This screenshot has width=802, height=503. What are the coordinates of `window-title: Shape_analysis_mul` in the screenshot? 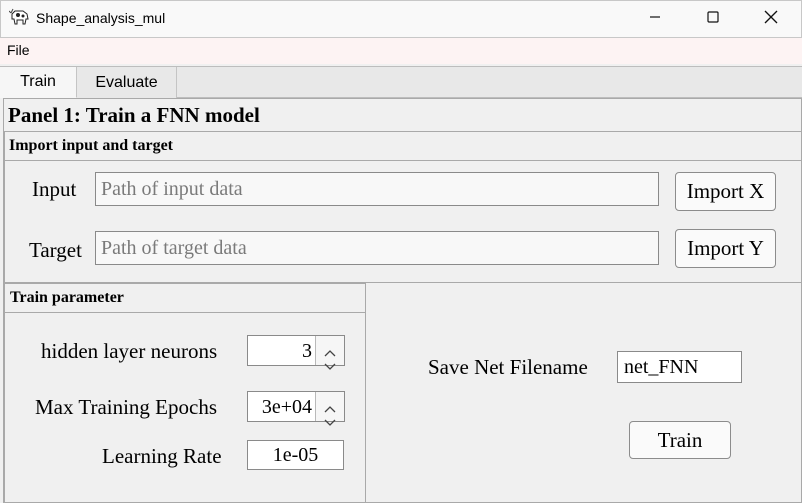 It's located at (101, 18).